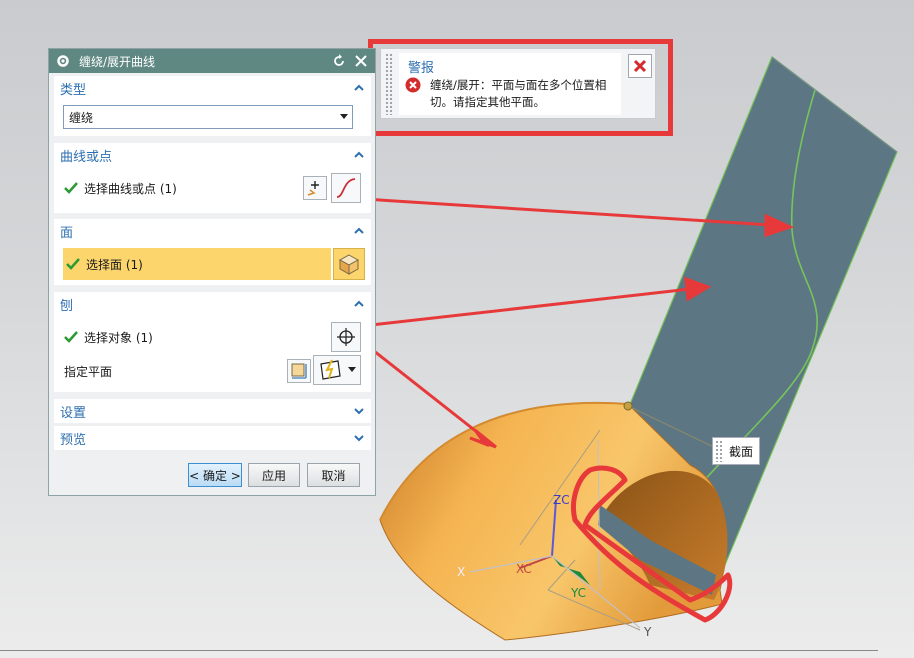 The height and width of the screenshot is (658, 914). What do you see at coordinates (561, 500) in the screenshot?
I see `axis-label-zc: ZC` at bounding box center [561, 500].